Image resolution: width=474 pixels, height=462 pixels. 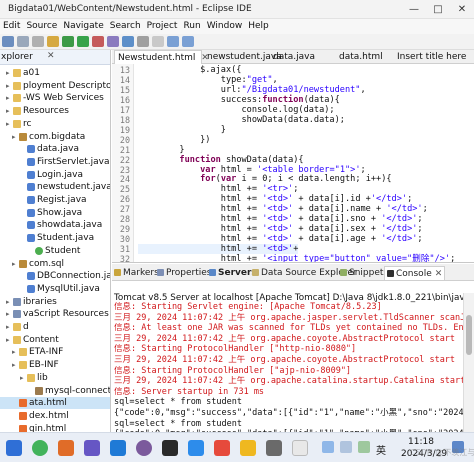 I want to click on tree-item: ▸ rc, so click(x=55, y=124).